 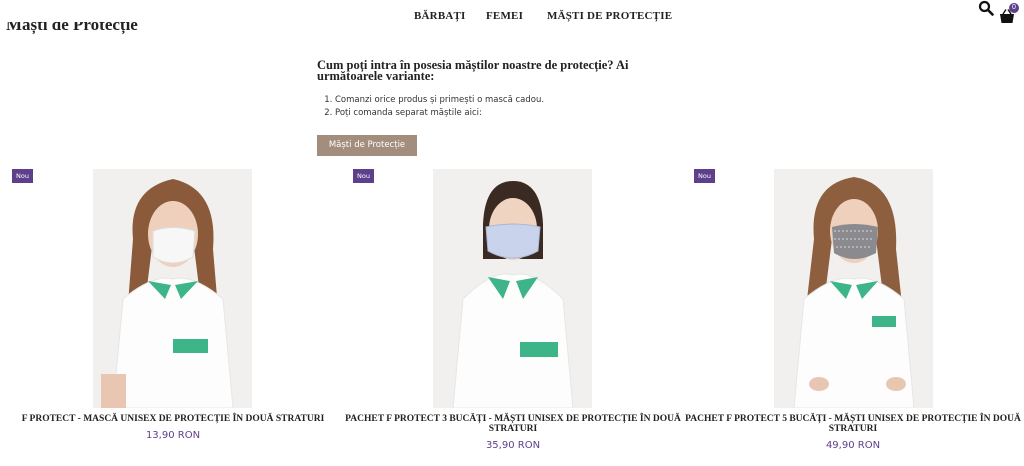 I want to click on page-title: Măști de Protecție, so click(x=72, y=28).